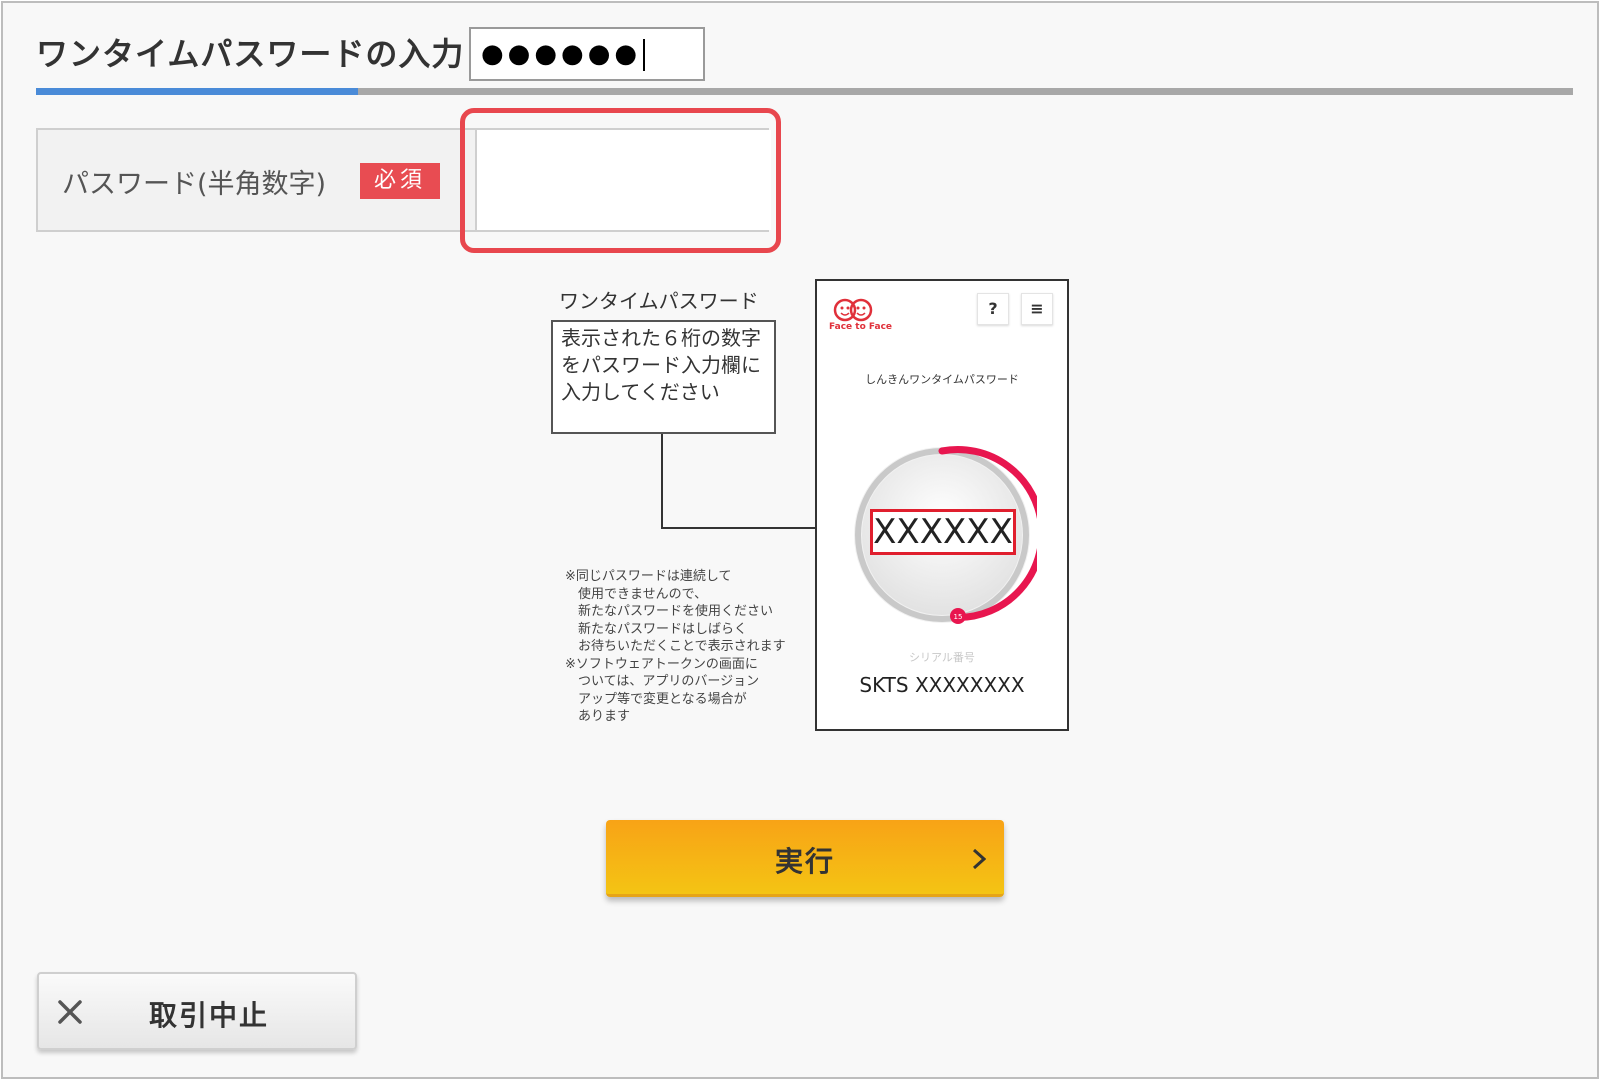  What do you see at coordinates (675, 646) in the screenshot?
I see `note-line: お待ちいただくことで表示されます` at bounding box center [675, 646].